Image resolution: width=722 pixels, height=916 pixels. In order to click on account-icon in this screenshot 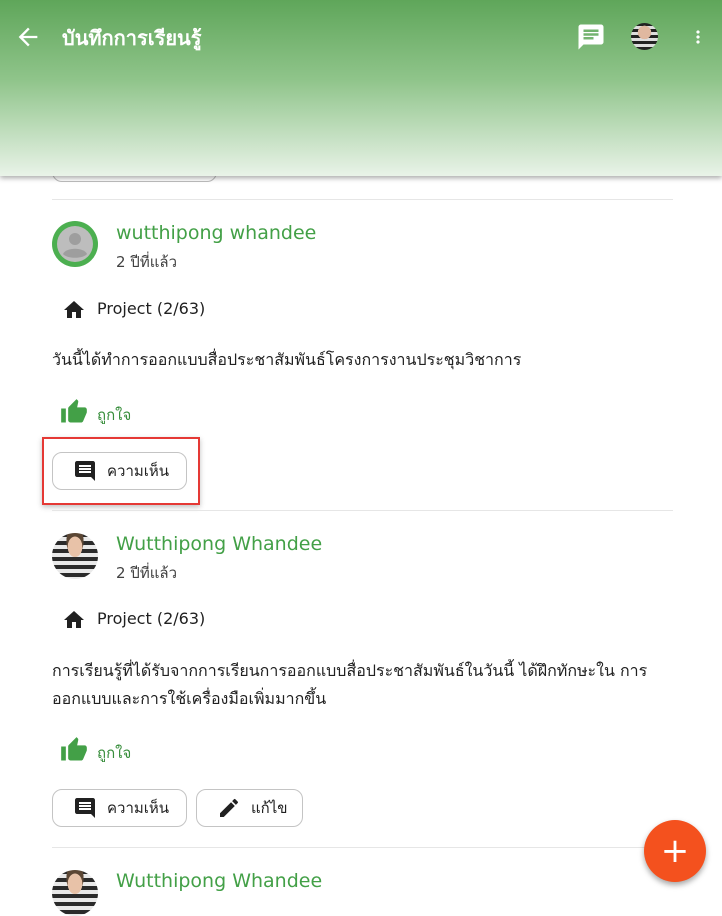, I will do `click(75, 244)`.